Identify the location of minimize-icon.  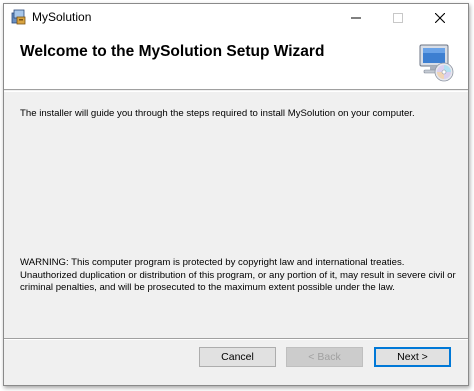
(355, 17).